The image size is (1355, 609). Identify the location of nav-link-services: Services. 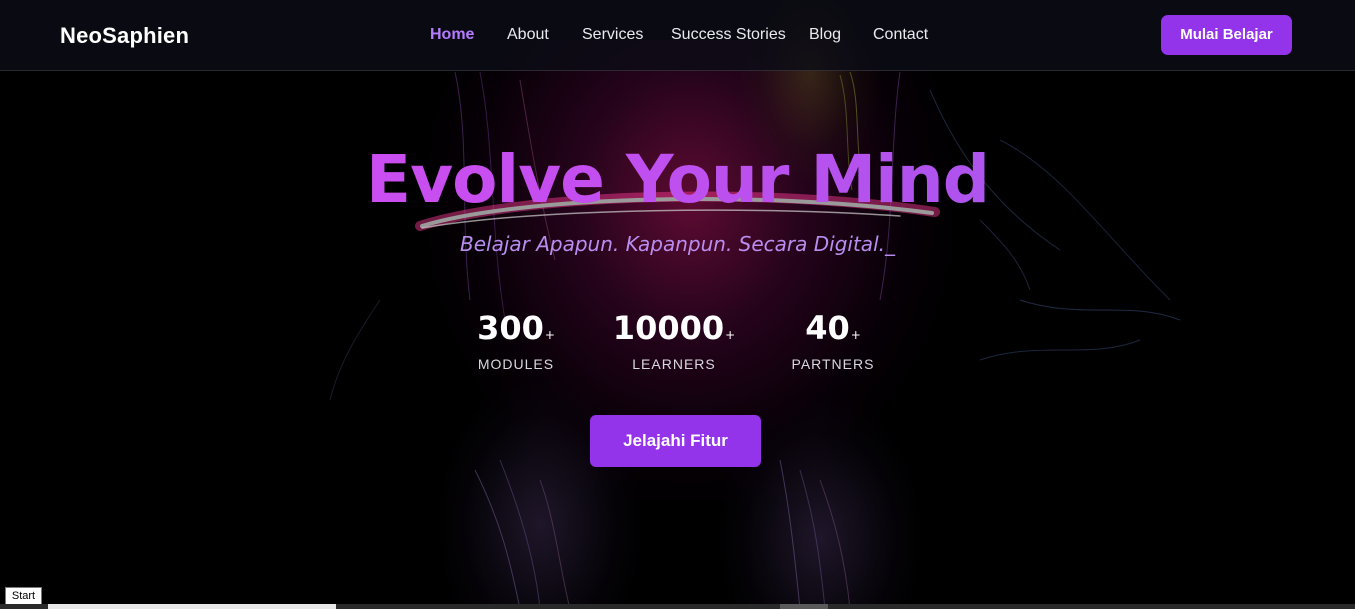
(612, 35).